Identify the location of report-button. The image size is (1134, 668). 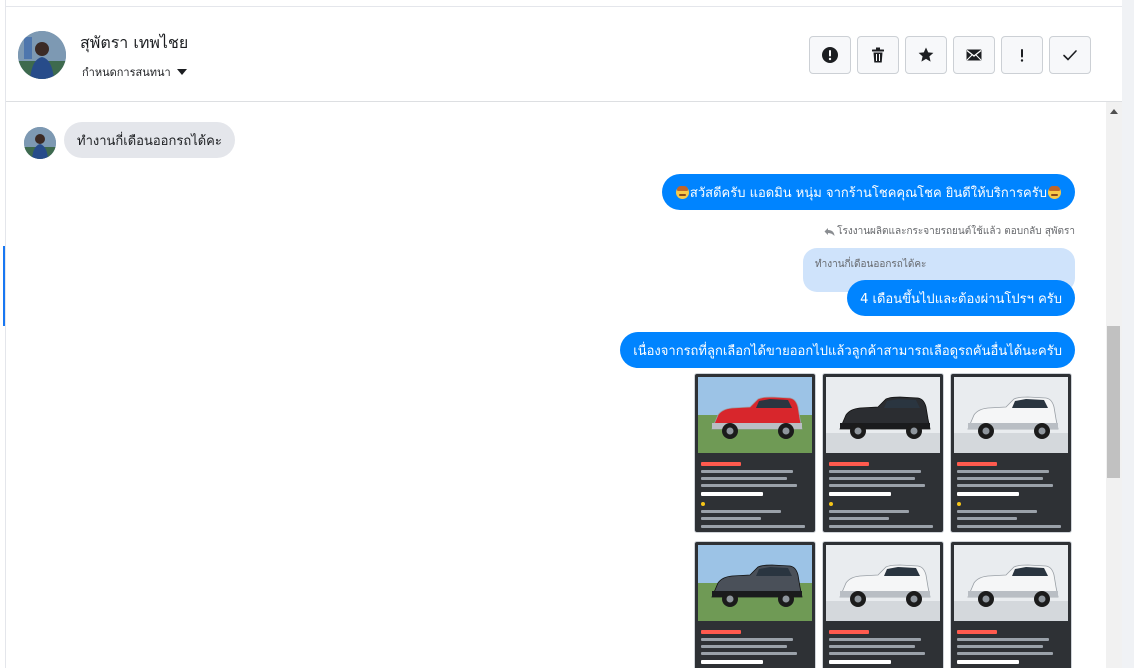
(830, 55).